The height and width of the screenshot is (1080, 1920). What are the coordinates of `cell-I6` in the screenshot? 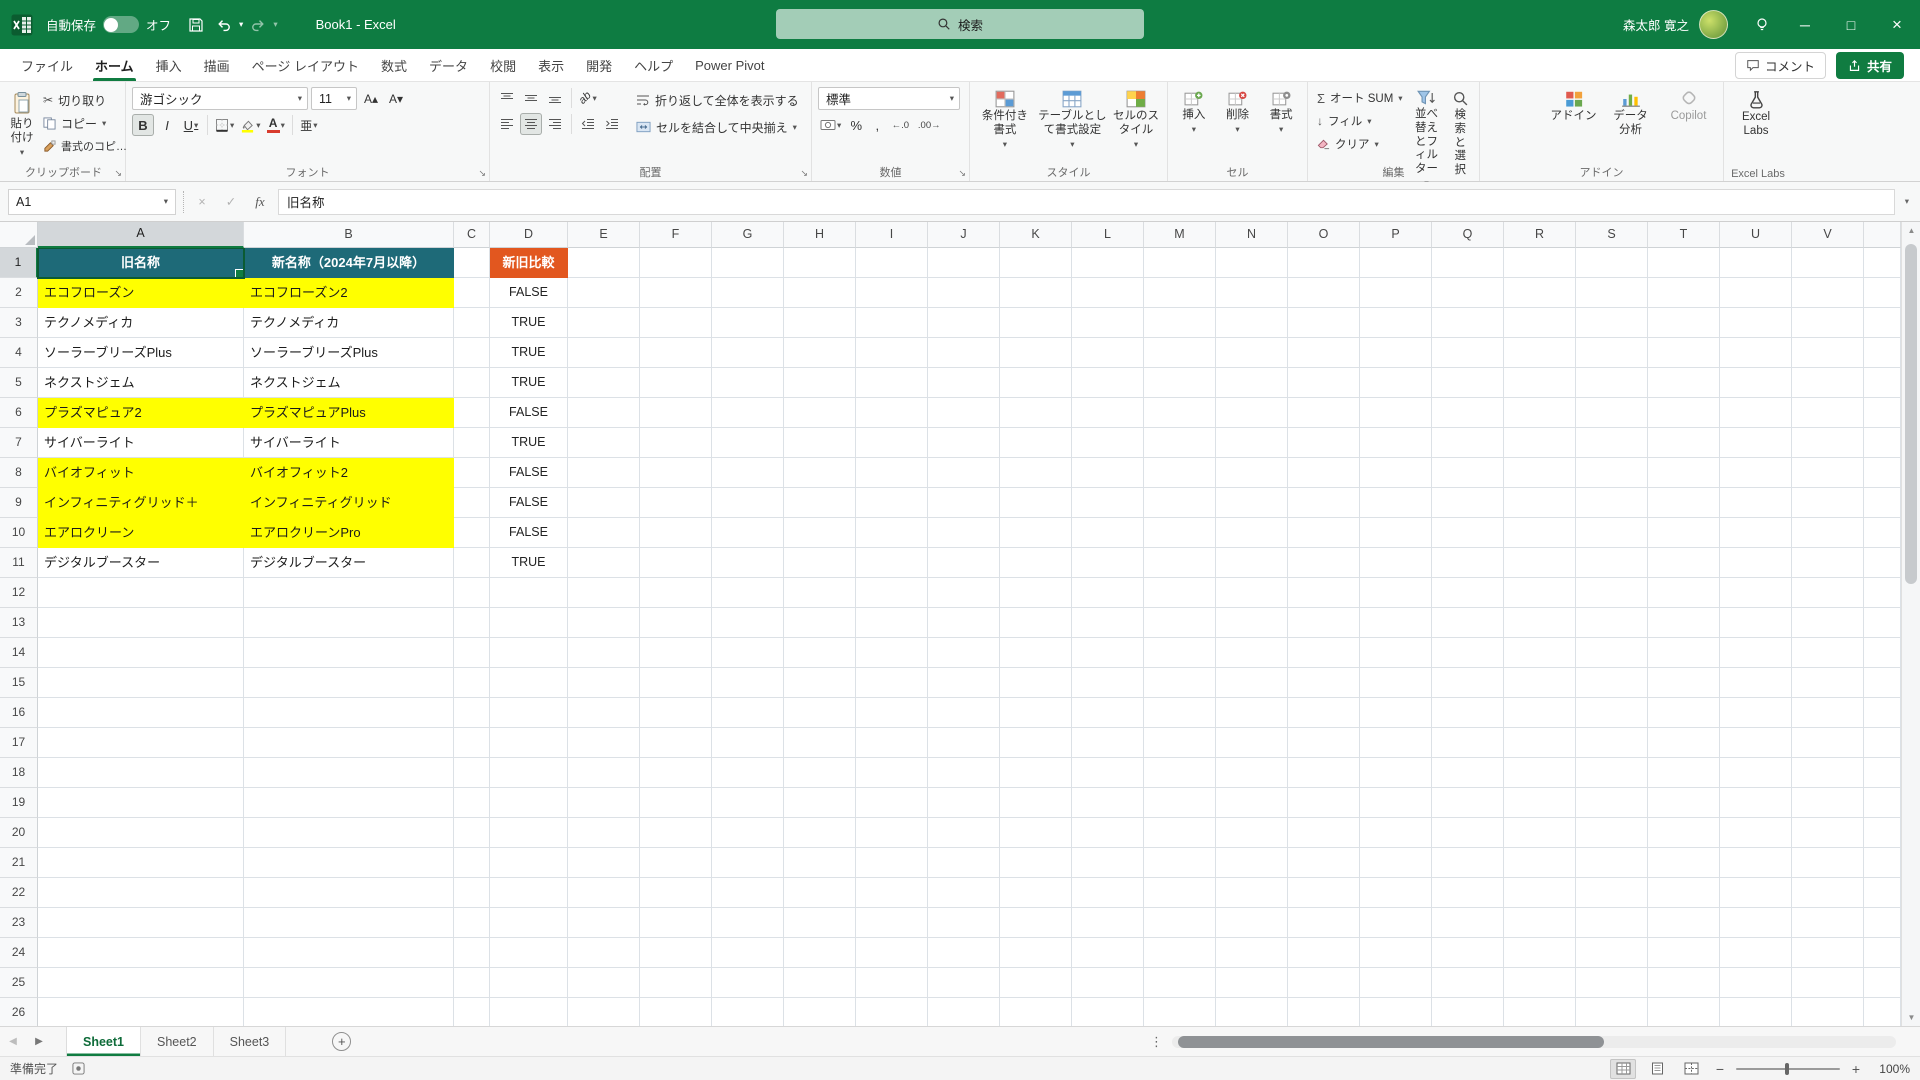 It's located at (892, 413).